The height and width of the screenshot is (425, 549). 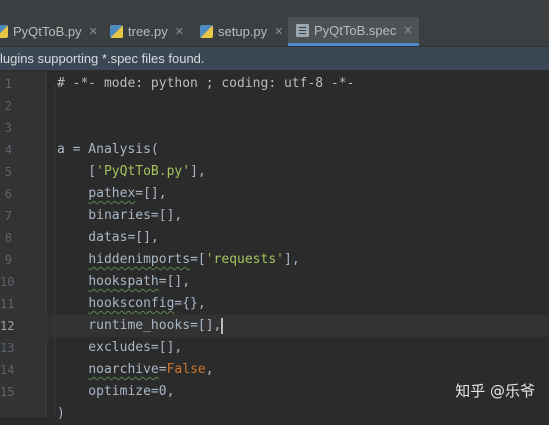 I want to click on line-number: 9, so click(x=8, y=260).